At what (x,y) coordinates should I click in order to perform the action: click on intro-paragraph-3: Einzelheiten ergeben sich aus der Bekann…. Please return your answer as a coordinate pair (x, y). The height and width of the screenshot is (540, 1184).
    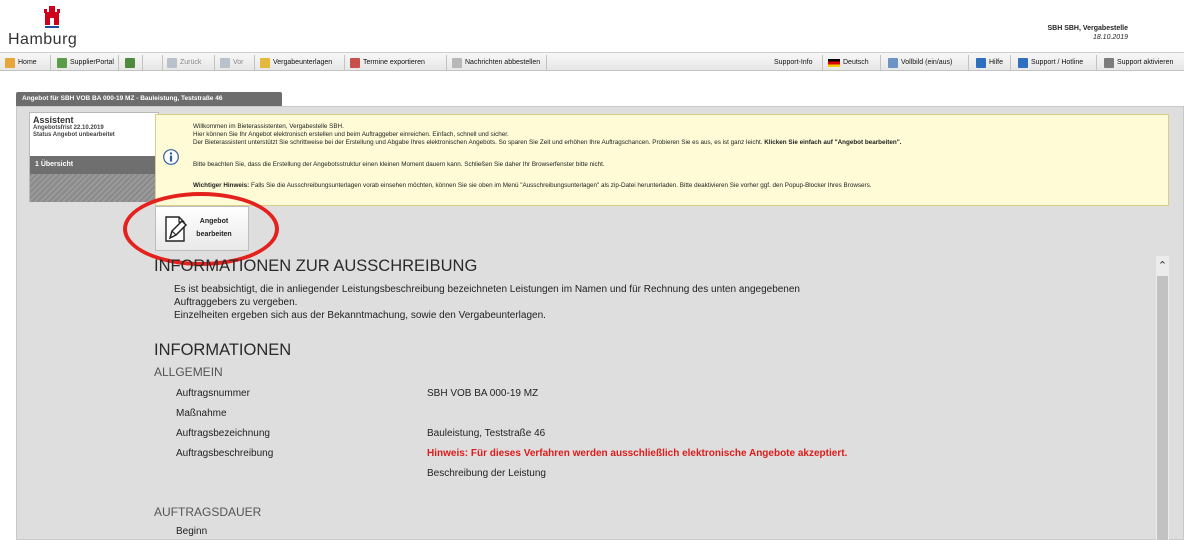
    Looking at the image, I should click on (360, 315).